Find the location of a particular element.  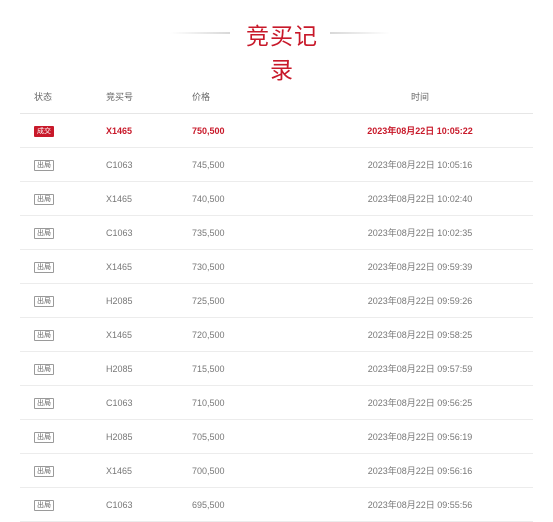

price-cell: 735,500 is located at coordinates (246, 232).